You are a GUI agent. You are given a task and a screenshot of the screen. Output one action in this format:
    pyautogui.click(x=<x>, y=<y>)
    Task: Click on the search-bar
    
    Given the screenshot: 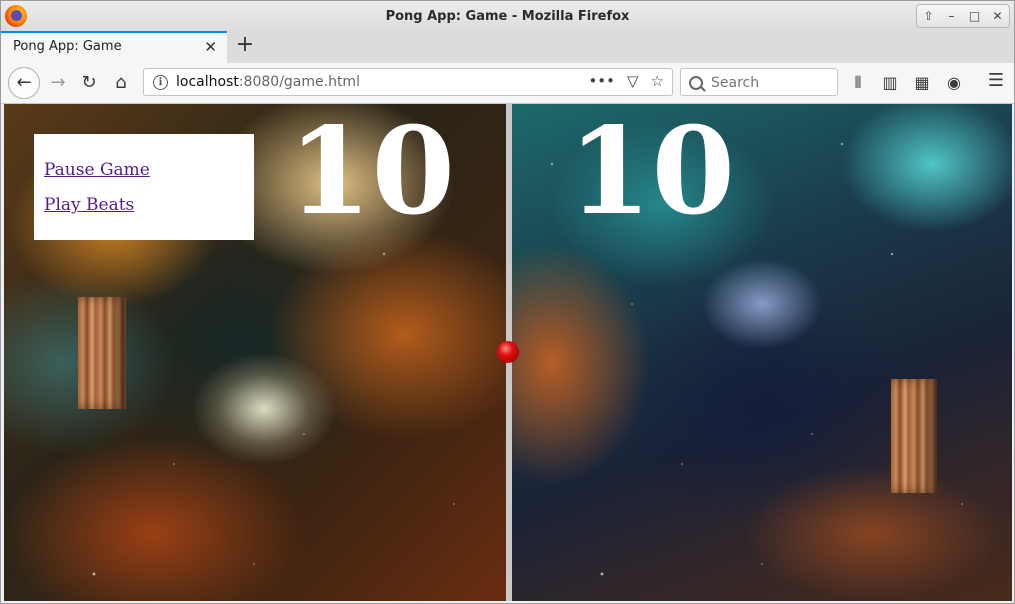 What is the action you would take?
    pyautogui.click(x=759, y=82)
    